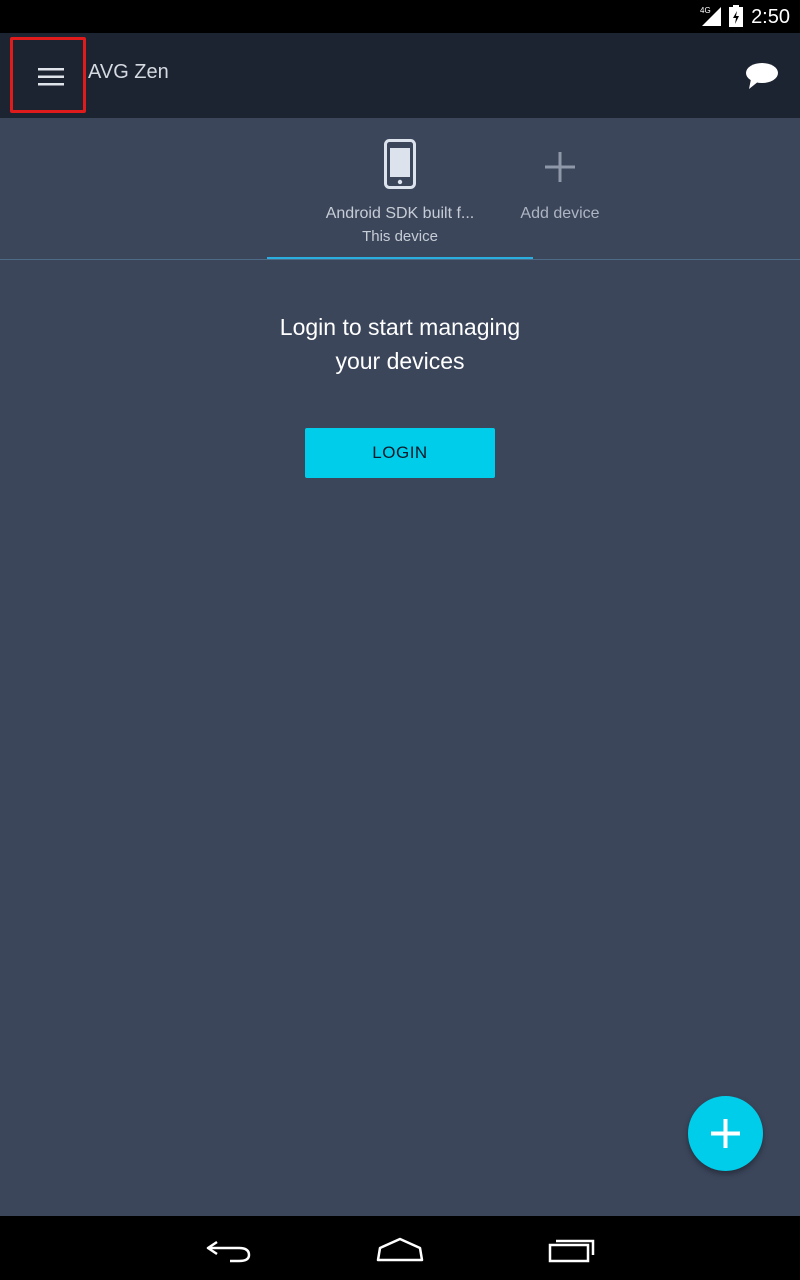 Image resolution: width=800 pixels, height=1280 pixels. Describe the element at coordinates (736, 16) in the screenshot. I see `battery-icon` at that location.